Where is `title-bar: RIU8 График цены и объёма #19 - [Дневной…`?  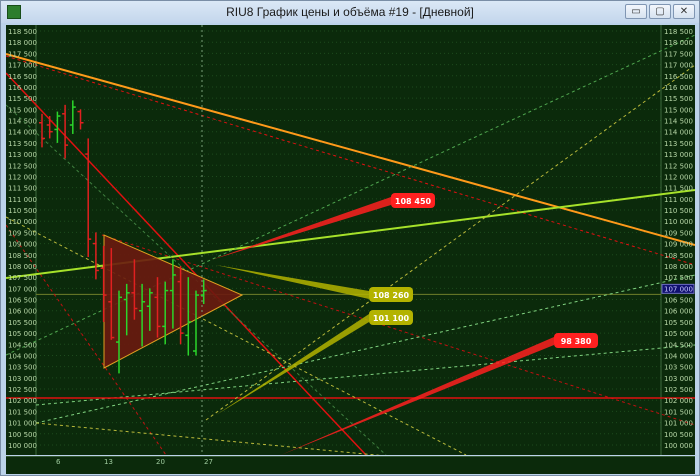
title-bar: RIU8 График цены и объёма #19 - [Дневной… is located at coordinates (350, 12).